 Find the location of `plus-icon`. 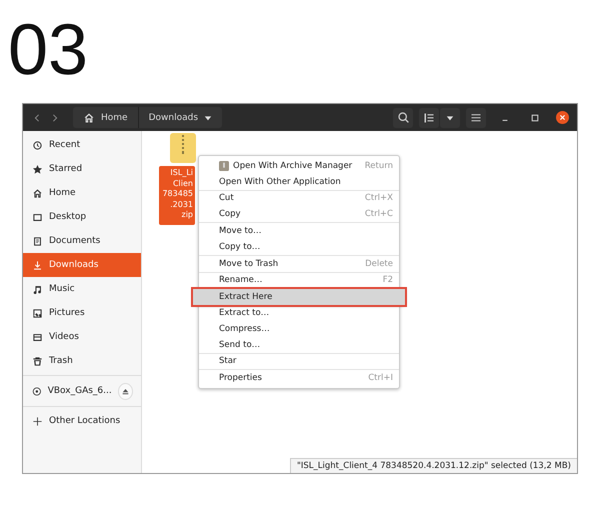

plus-icon is located at coordinates (37, 421).